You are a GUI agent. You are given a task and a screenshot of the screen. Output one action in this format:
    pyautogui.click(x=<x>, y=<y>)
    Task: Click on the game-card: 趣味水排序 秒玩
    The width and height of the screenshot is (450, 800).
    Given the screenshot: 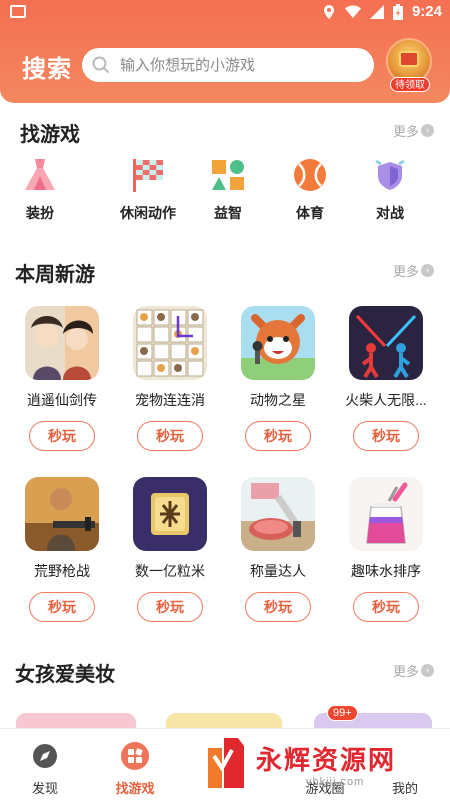 What is the action you would take?
    pyautogui.click(x=386, y=549)
    